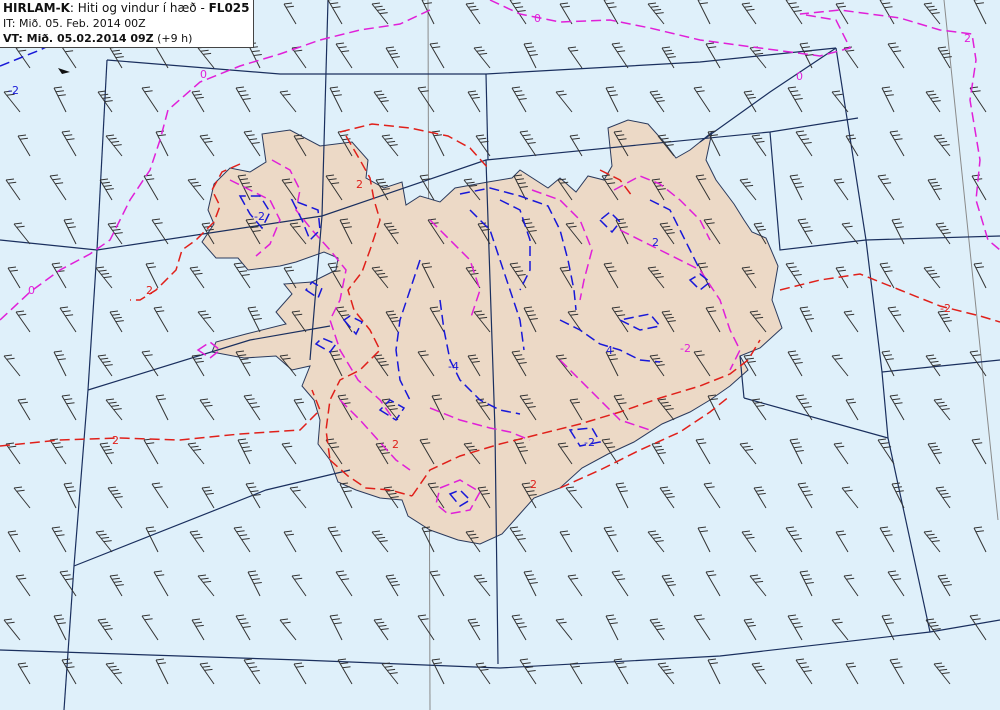 The width and height of the screenshot is (1000, 710). I want to click on title-line: HIRLAM-K: Hiti og vindur í hæð - FL025, so click(126, 8).